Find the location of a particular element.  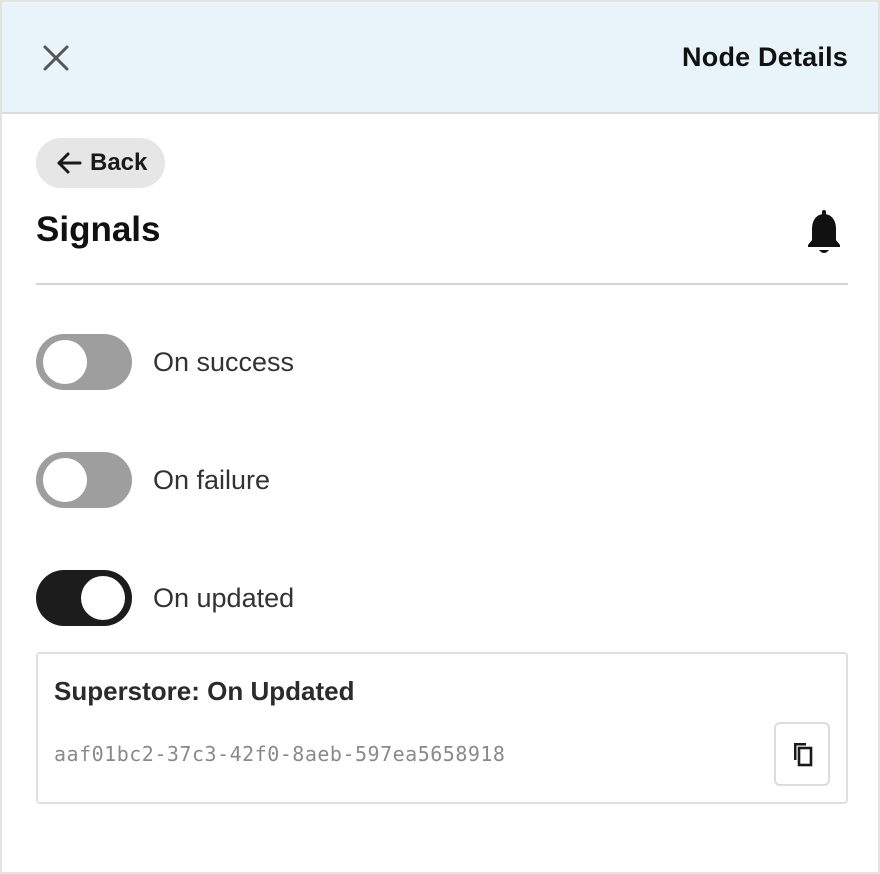

section-divider is located at coordinates (442, 284).